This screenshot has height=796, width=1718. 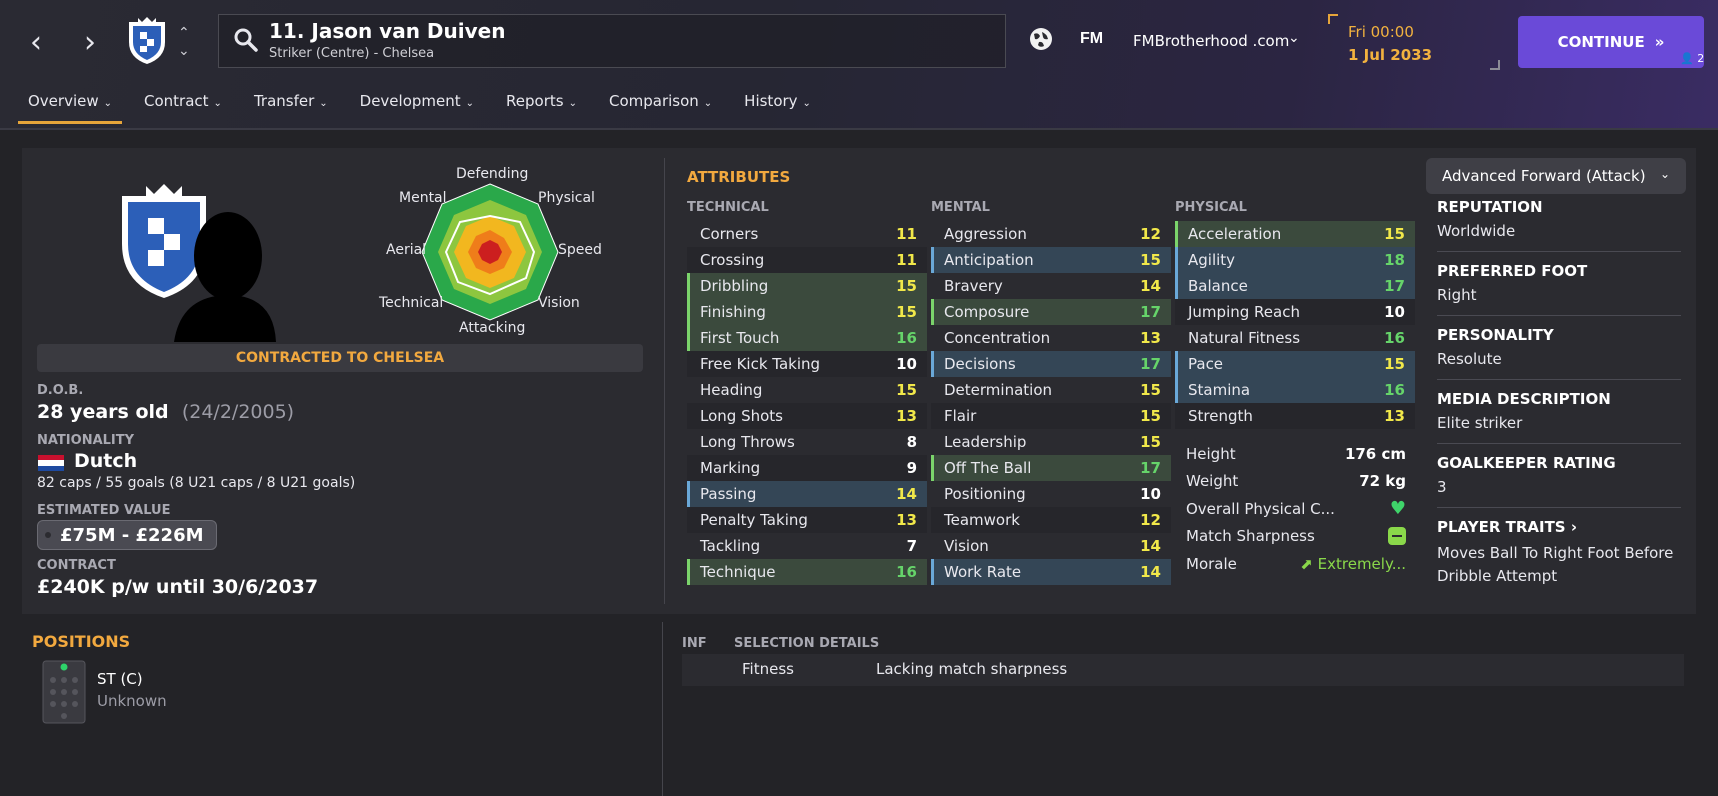 I want to click on attribute-row-flair: Flair 15, so click(x=1051, y=416).